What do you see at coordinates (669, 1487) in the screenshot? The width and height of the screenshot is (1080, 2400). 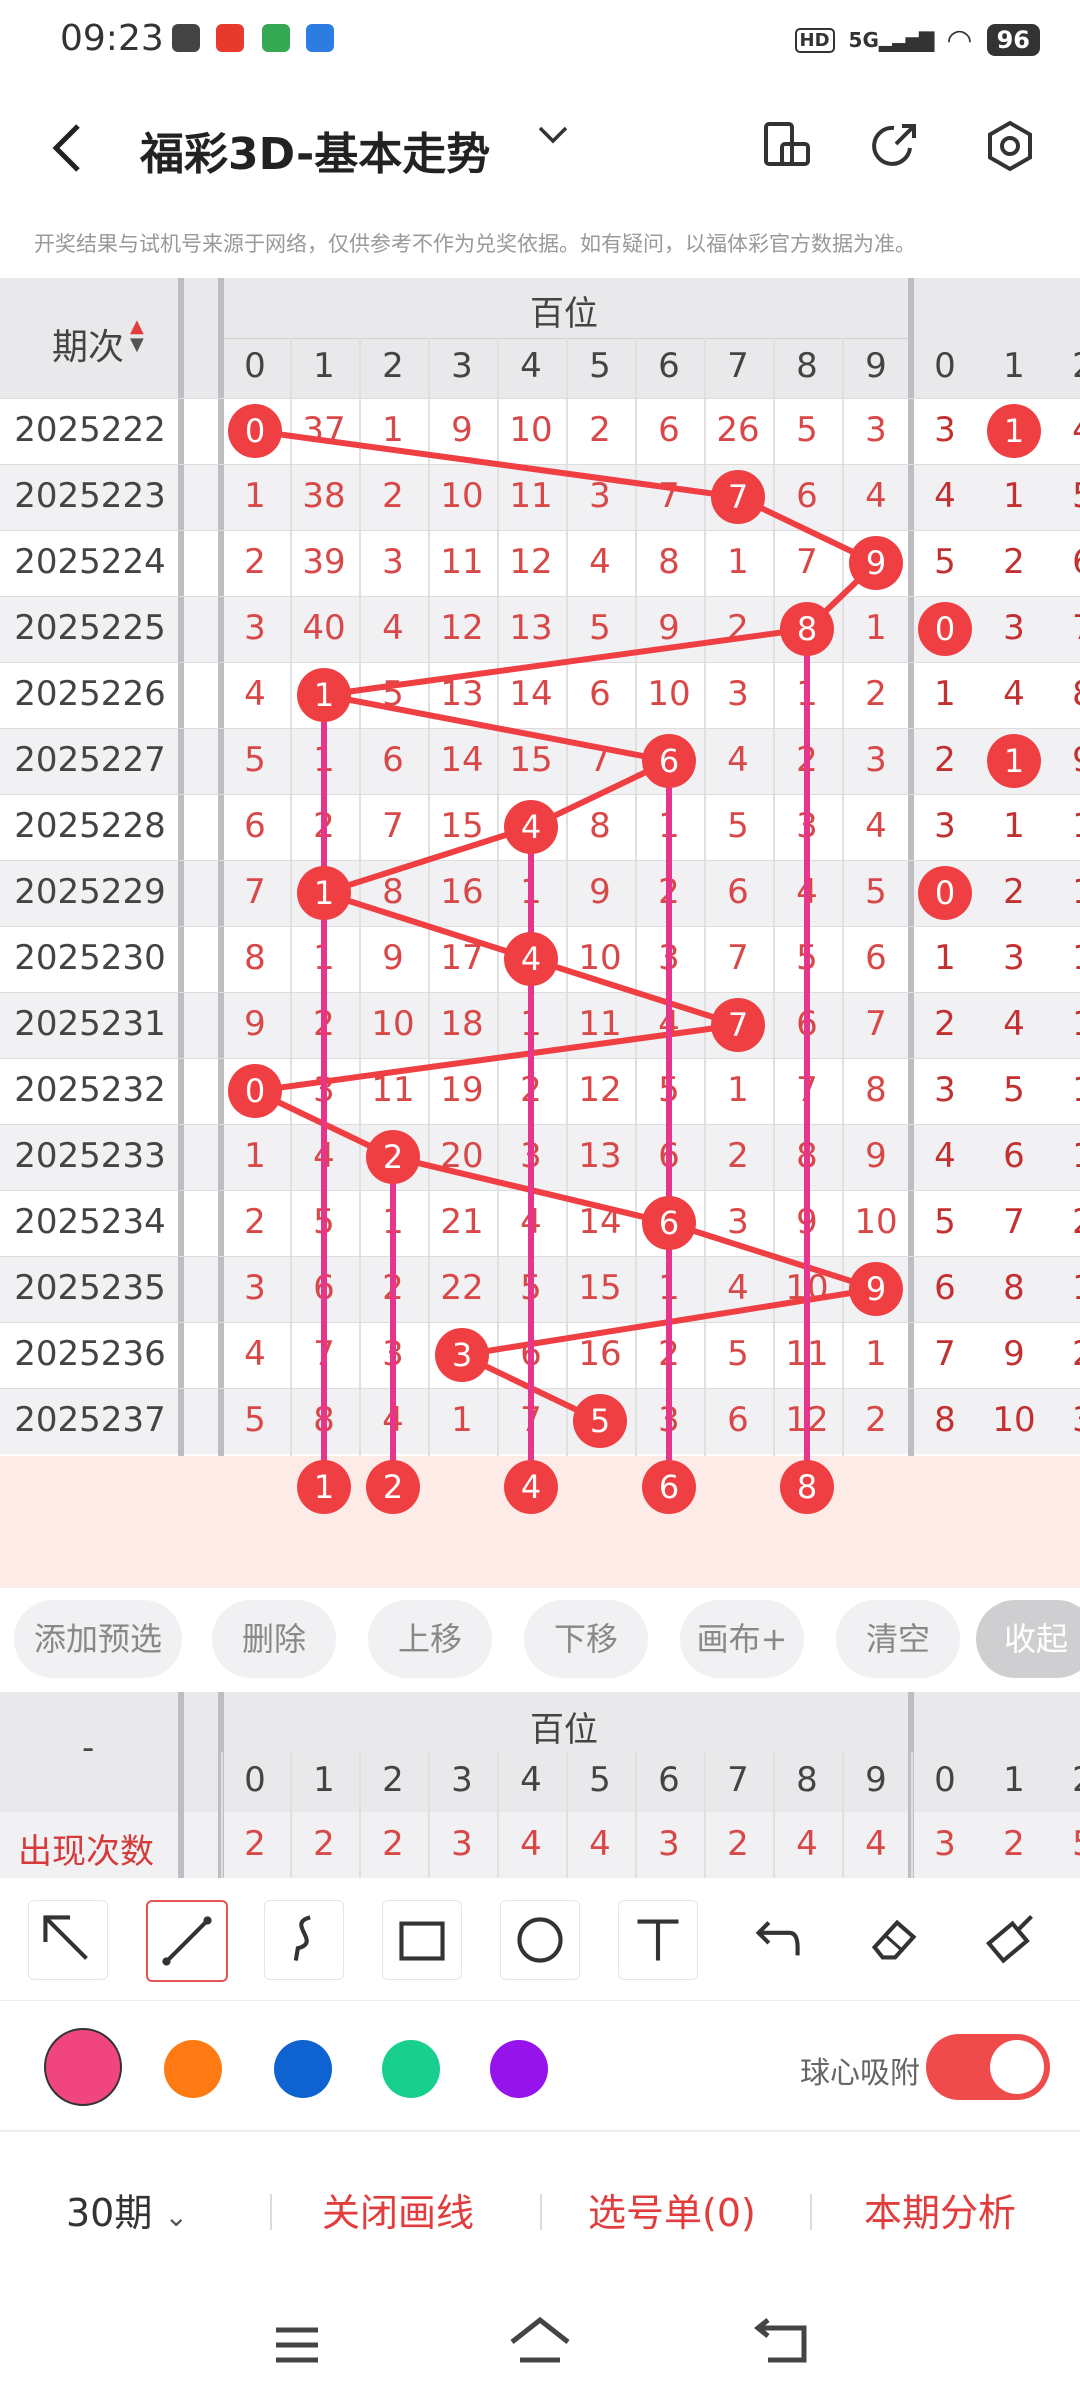 I see `selected-pick-ball: 6` at bounding box center [669, 1487].